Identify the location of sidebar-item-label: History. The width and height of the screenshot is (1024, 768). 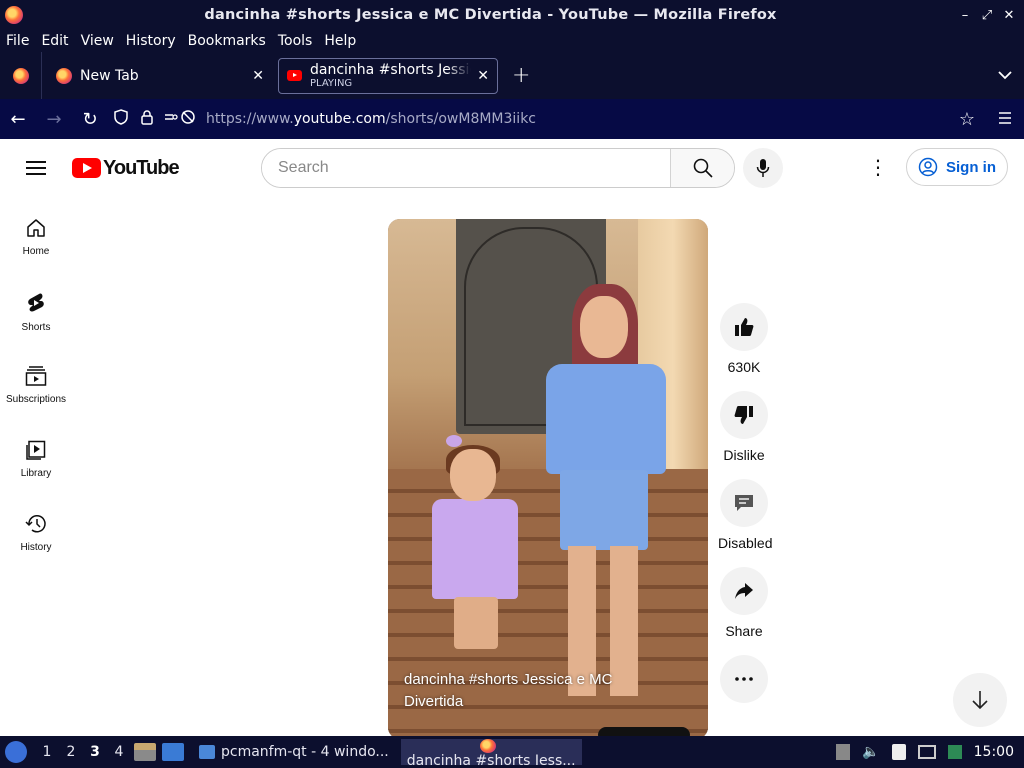
(36, 547).